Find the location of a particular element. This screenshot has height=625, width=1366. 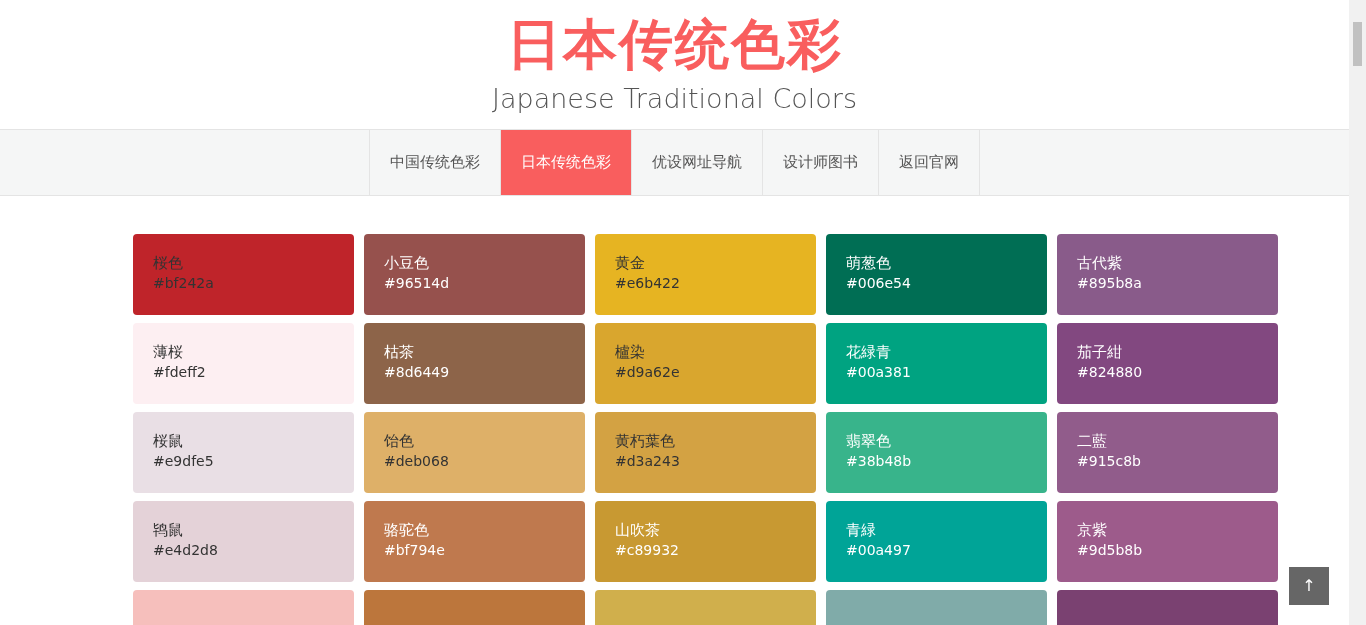

color-swatch: 青緑 #00a497 is located at coordinates (936, 541).